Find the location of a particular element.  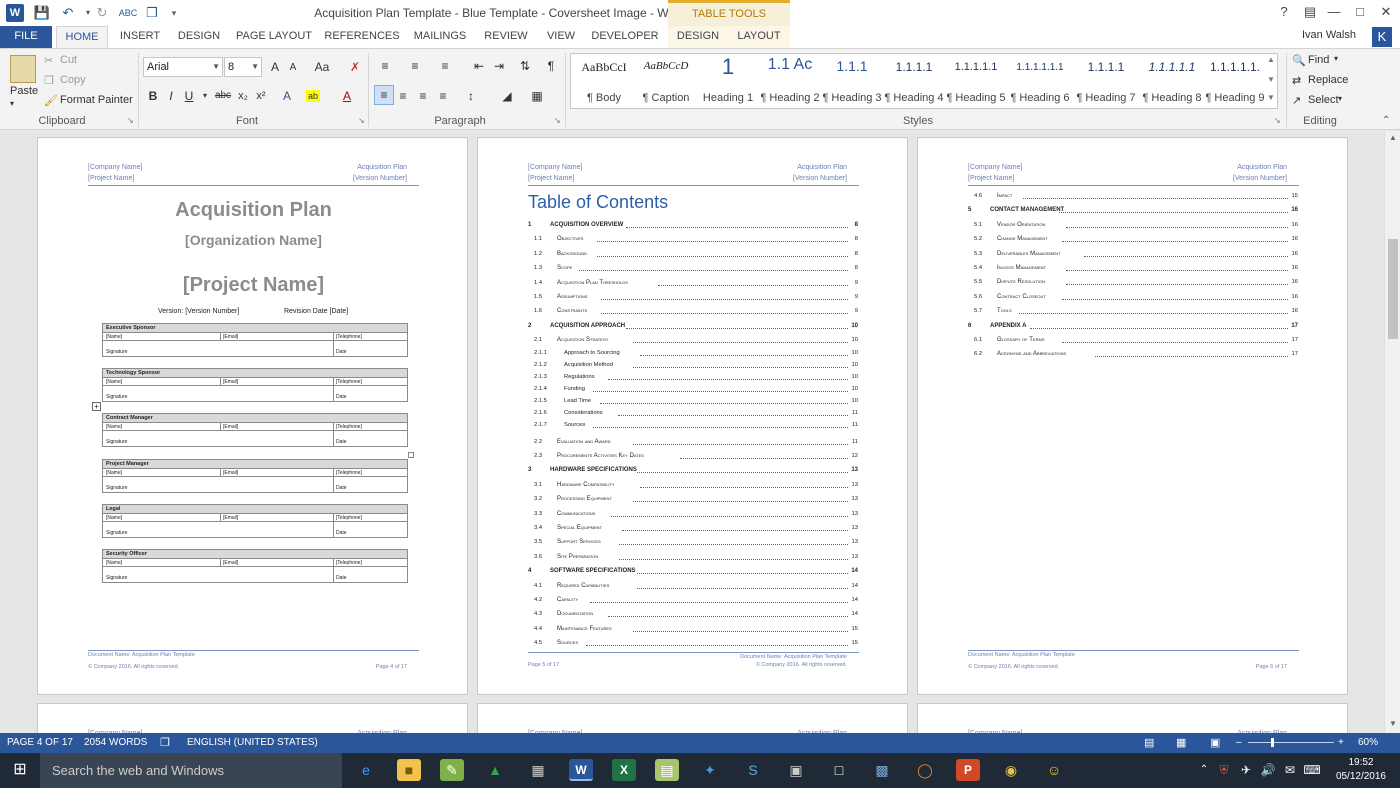

clipboard-launcher-icon: ↘ is located at coordinates (130, 120).